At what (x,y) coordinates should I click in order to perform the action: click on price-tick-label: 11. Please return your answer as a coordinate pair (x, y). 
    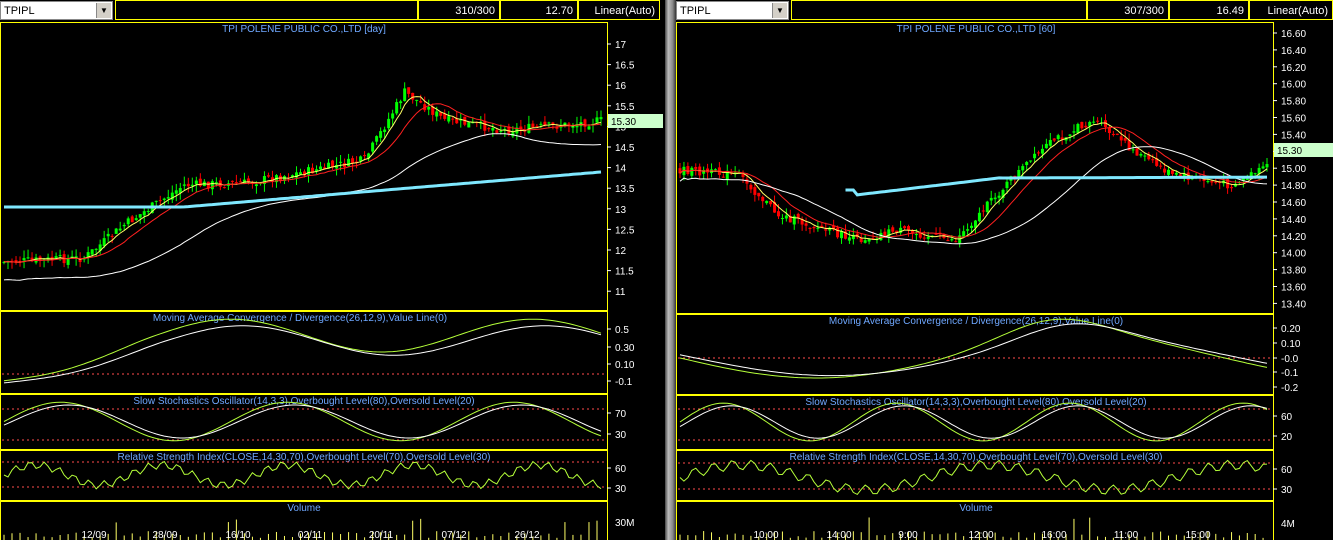
    Looking at the image, I should click on (620, 292).